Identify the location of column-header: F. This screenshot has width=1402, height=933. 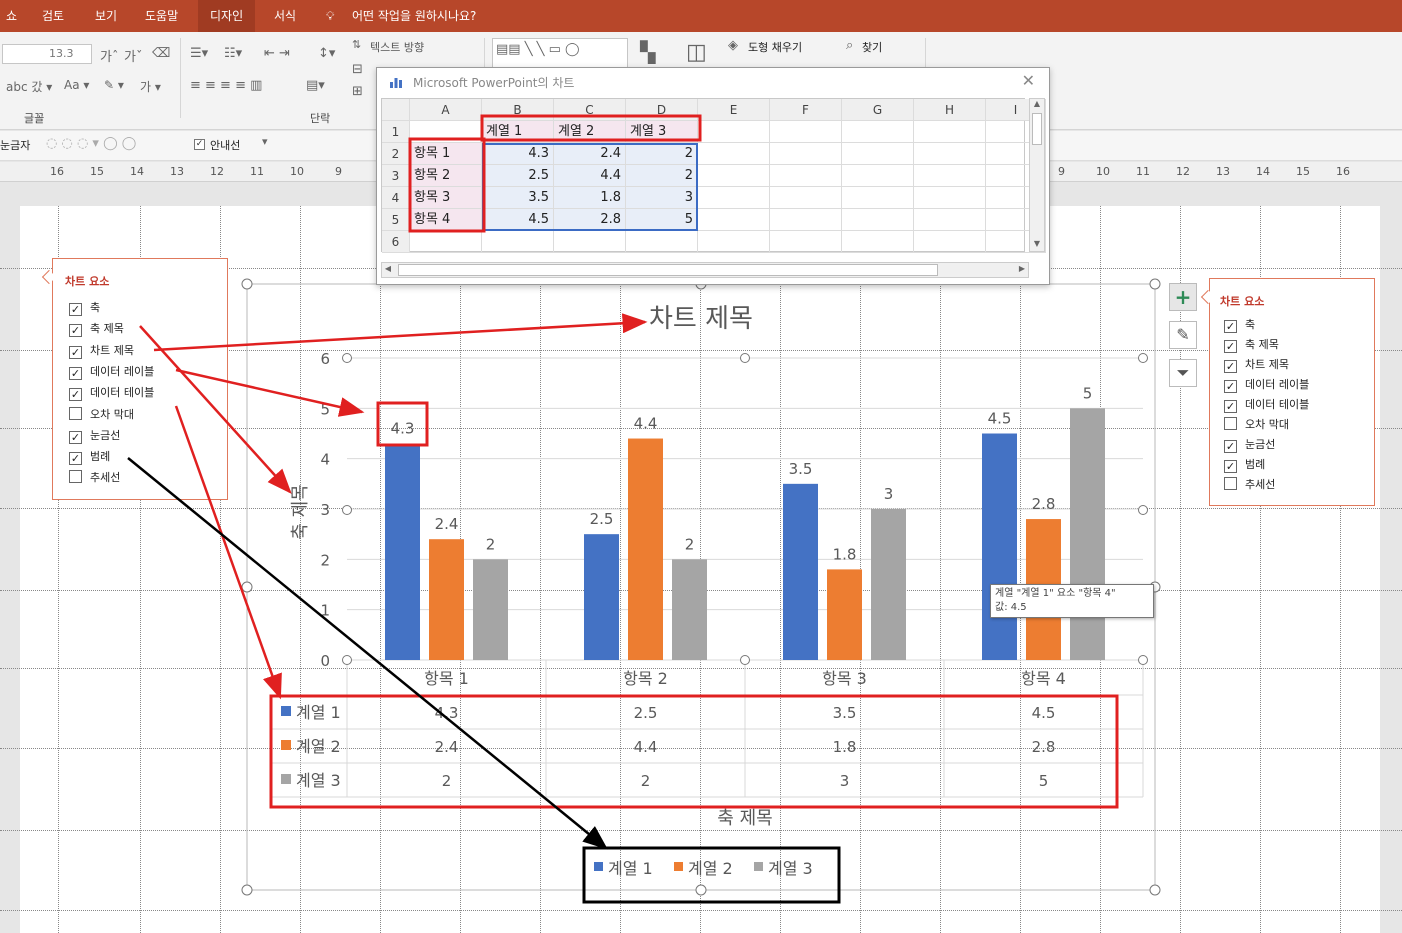
(806, 110).